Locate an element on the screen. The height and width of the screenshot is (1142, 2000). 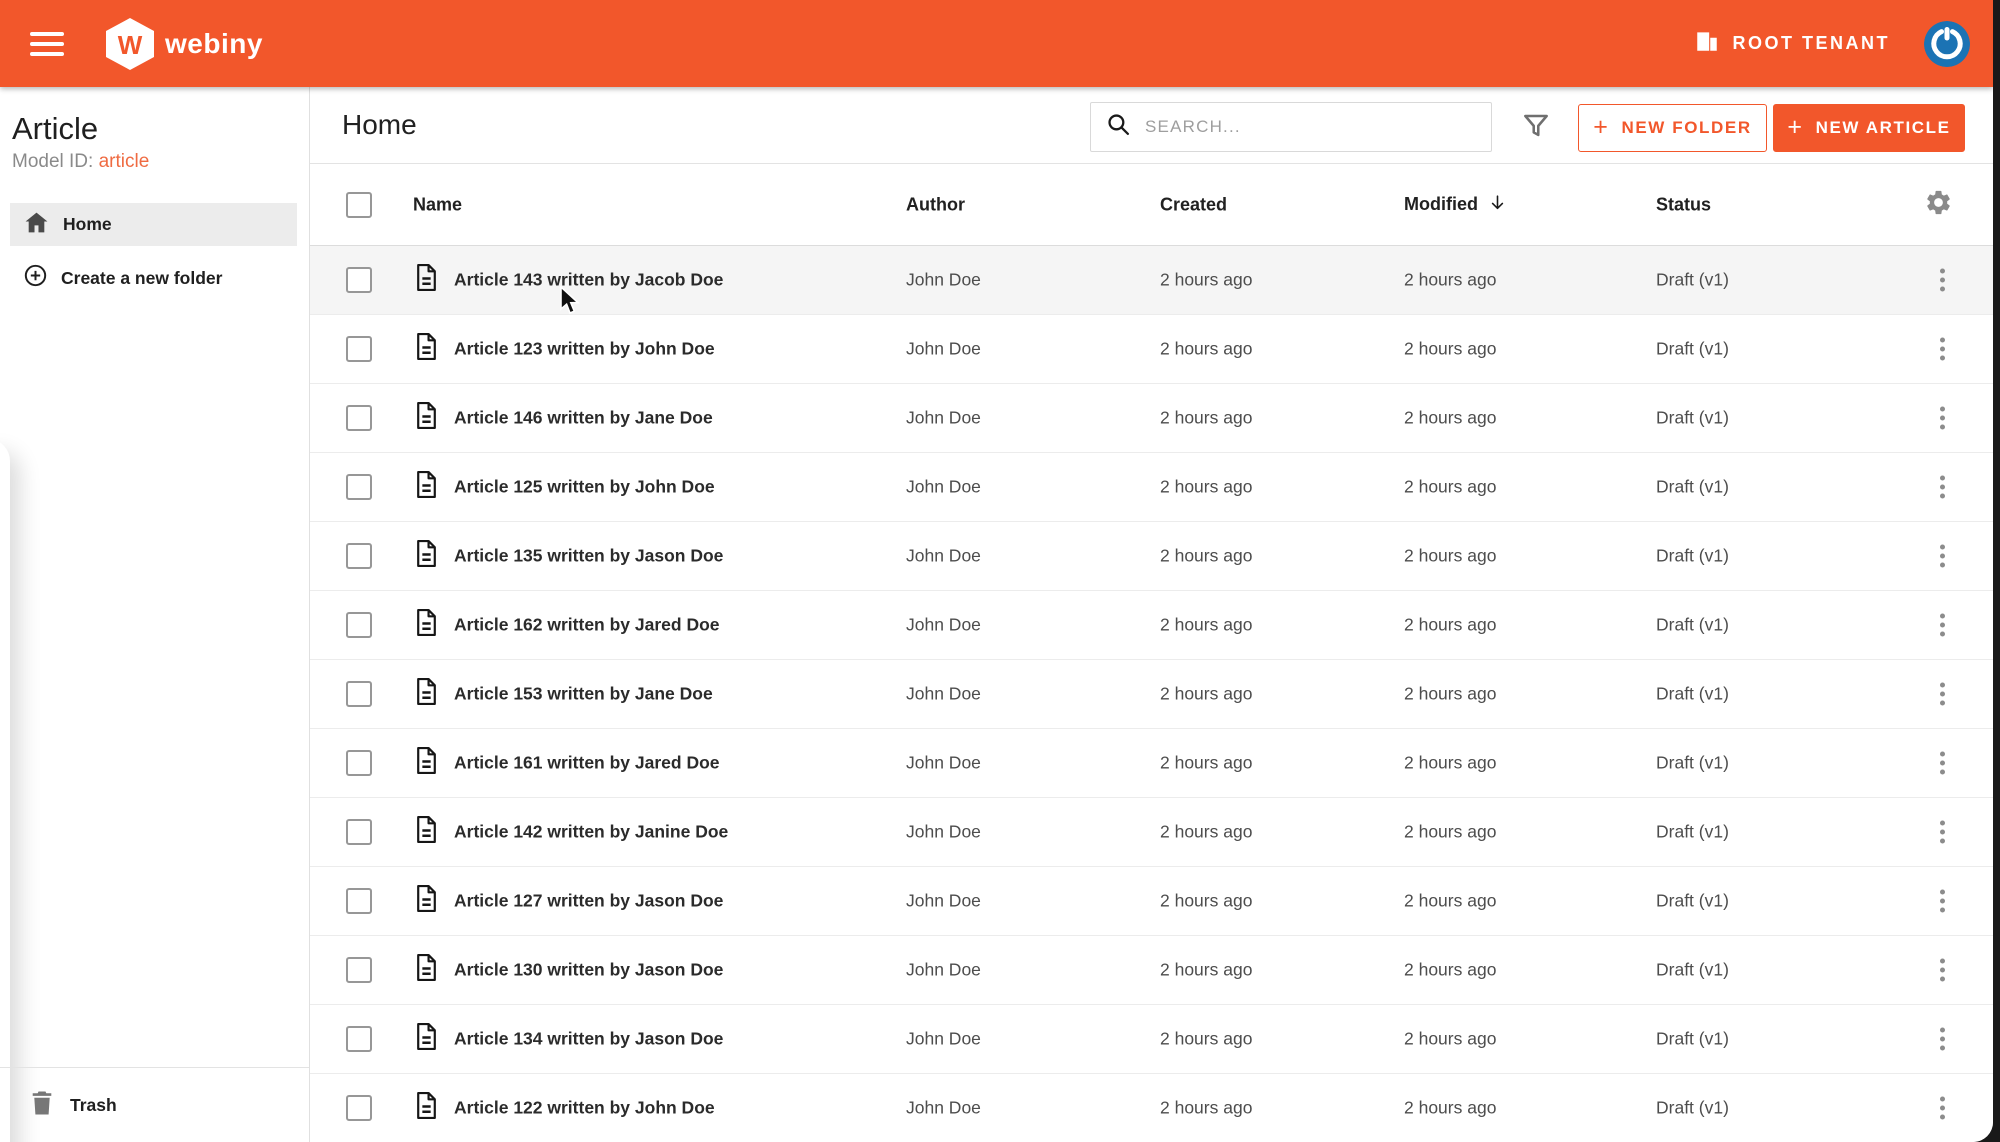
new-article-button: + NEW ARTICLE is located at coordinates (1869, 128).